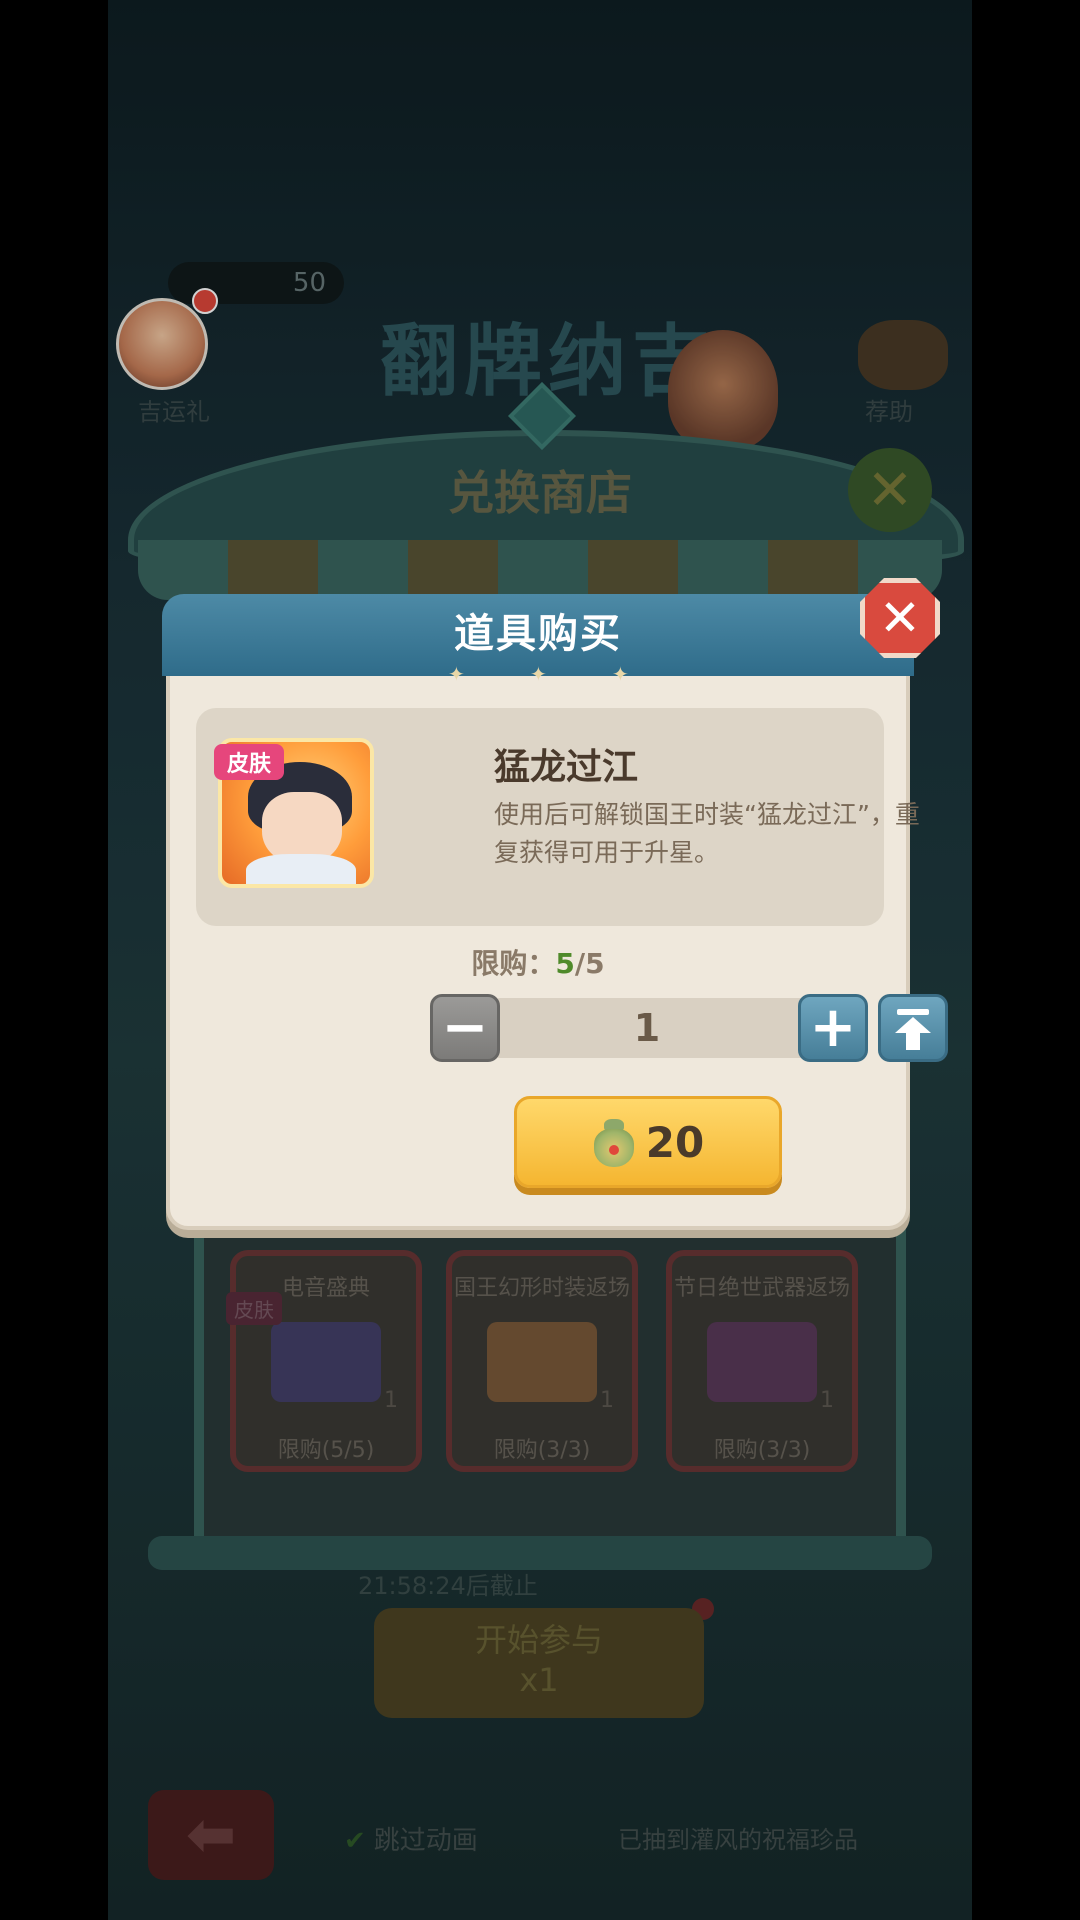 This screenshot has height=1920, width=1080. I want to click on plus-icon: +, so click(833, 1027).